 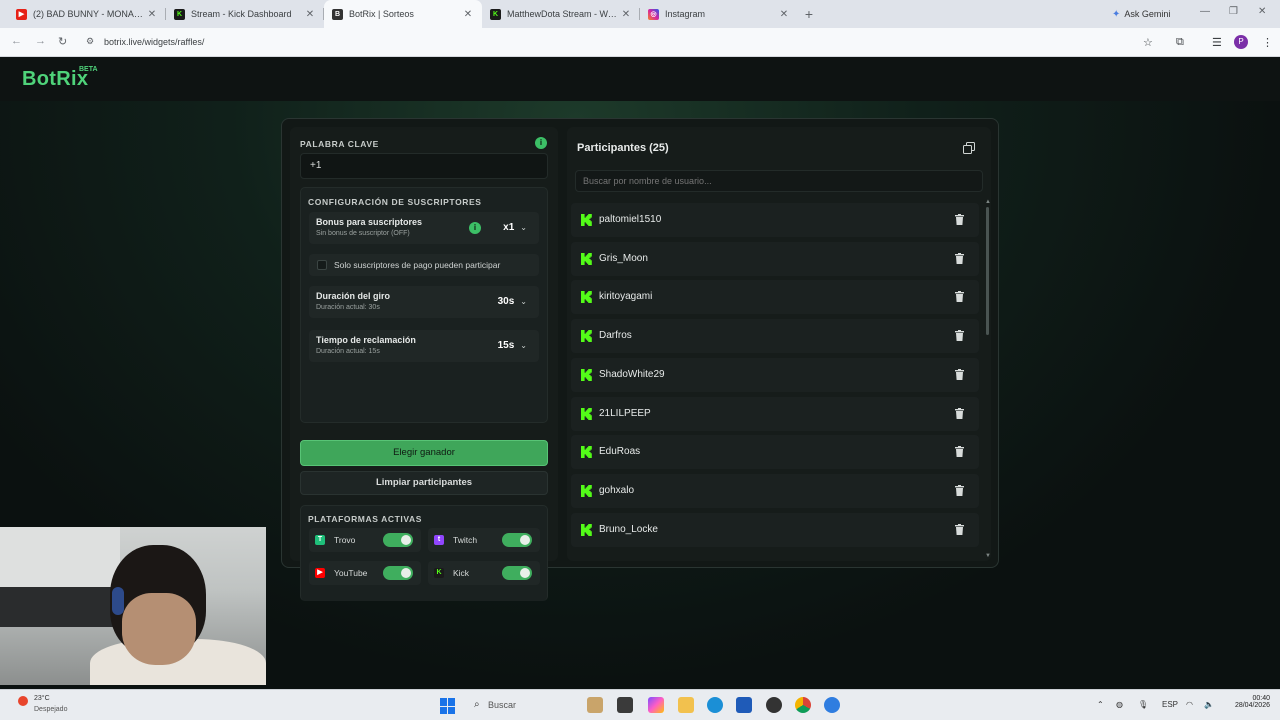 What do you see at coordinates (1141, 14) in the screenshot?
I see `ask-gemini-button: ✦ Ask Gemini` at bounding box center [1141, 14].